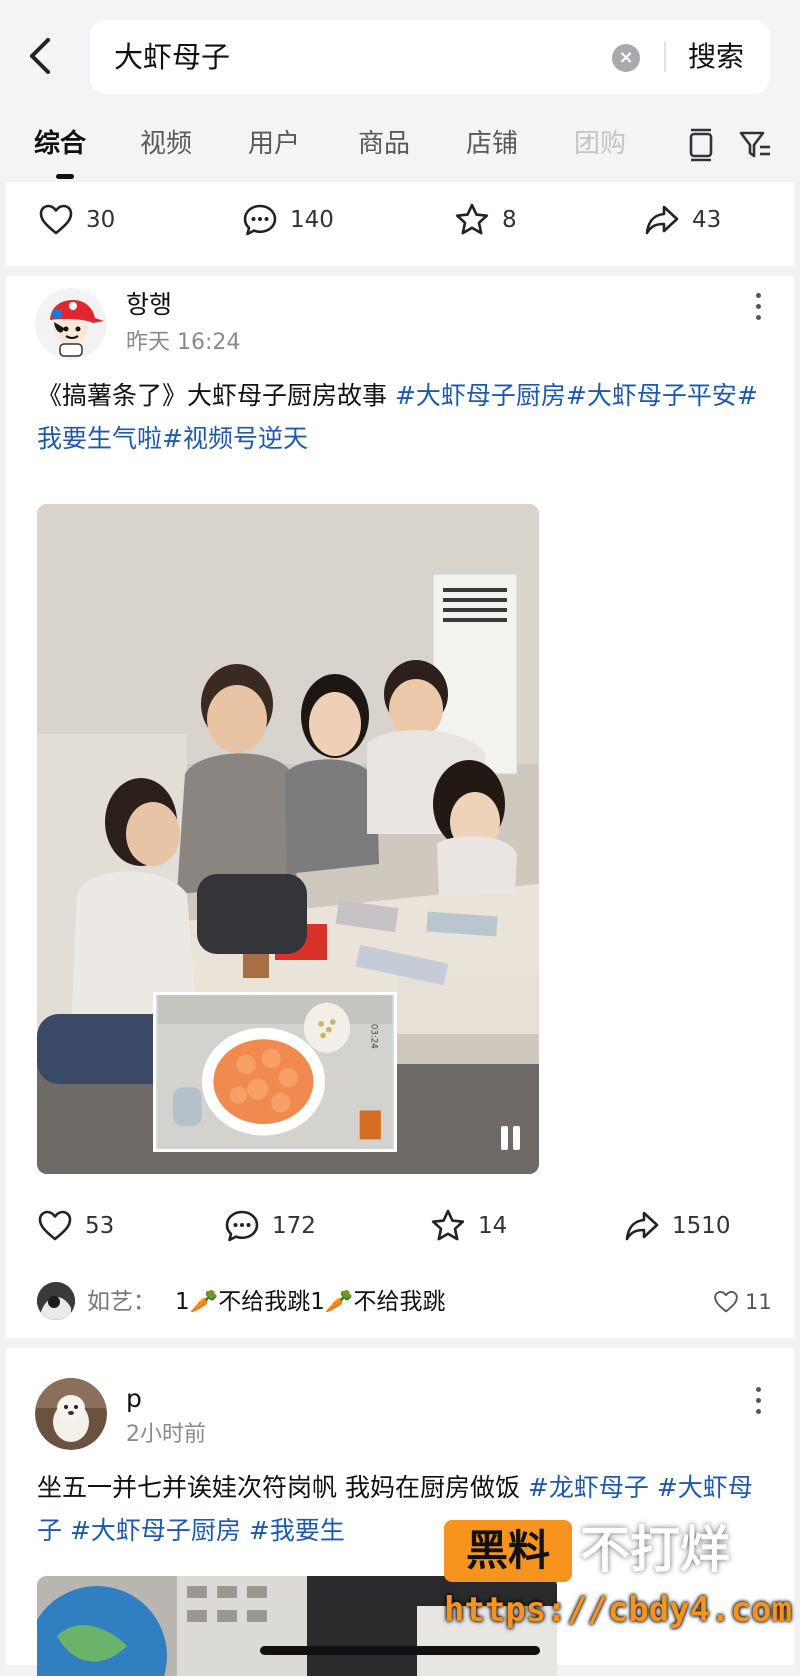 This screenshot has width=800, height=1676. I want to click on comment-like-button: 11, so click(745, 1302).